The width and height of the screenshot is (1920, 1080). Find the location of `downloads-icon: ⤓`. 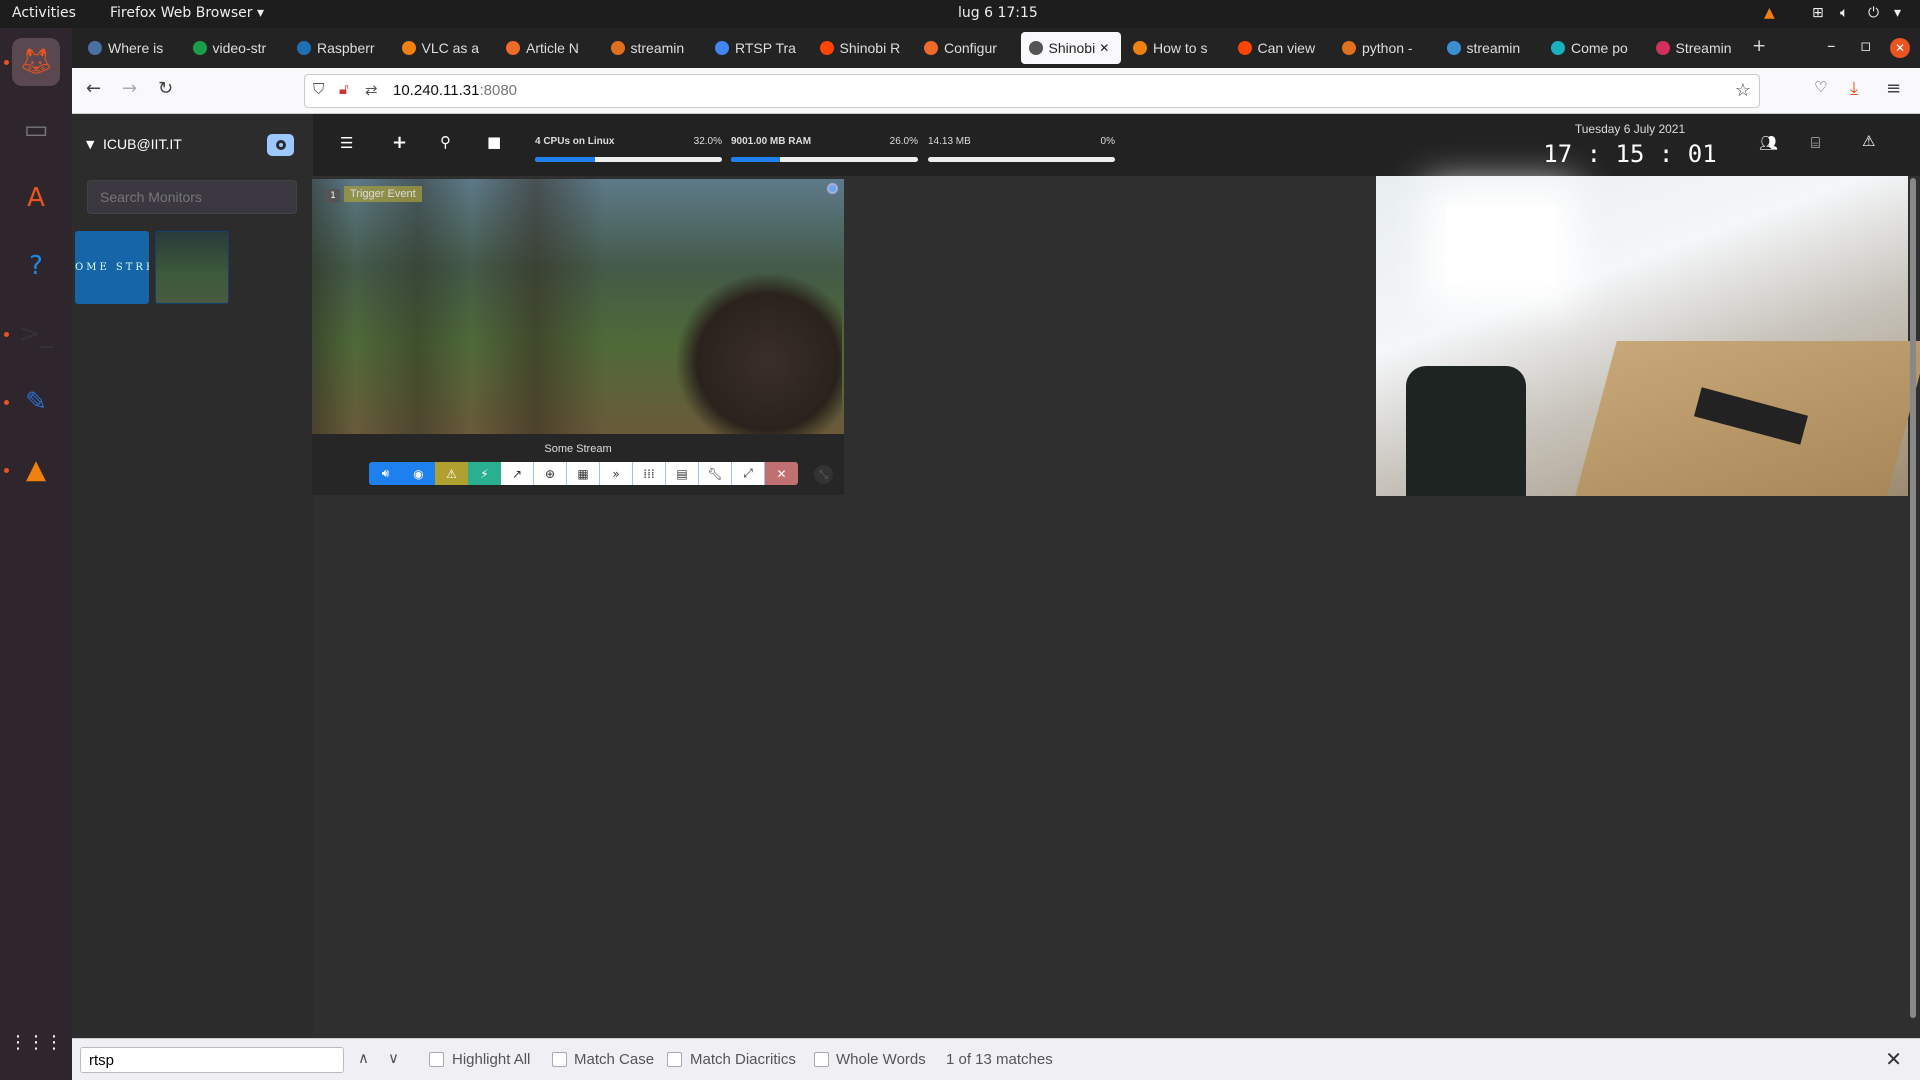

downloads-icon: ⤓ is located at coordinates (1854, 88).